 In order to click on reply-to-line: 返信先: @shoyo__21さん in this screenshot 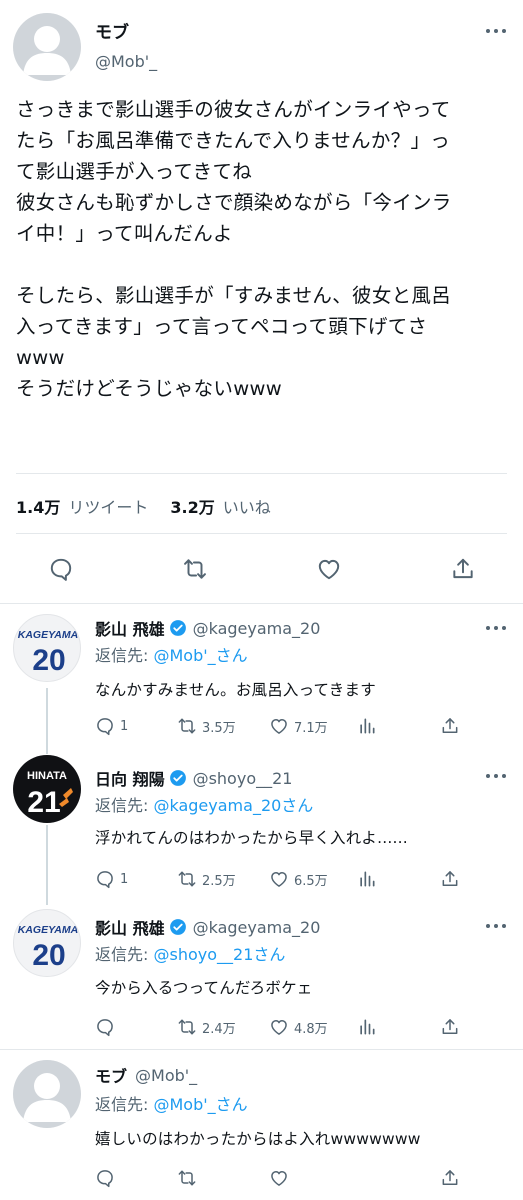, I will do `click(190, 953)`.